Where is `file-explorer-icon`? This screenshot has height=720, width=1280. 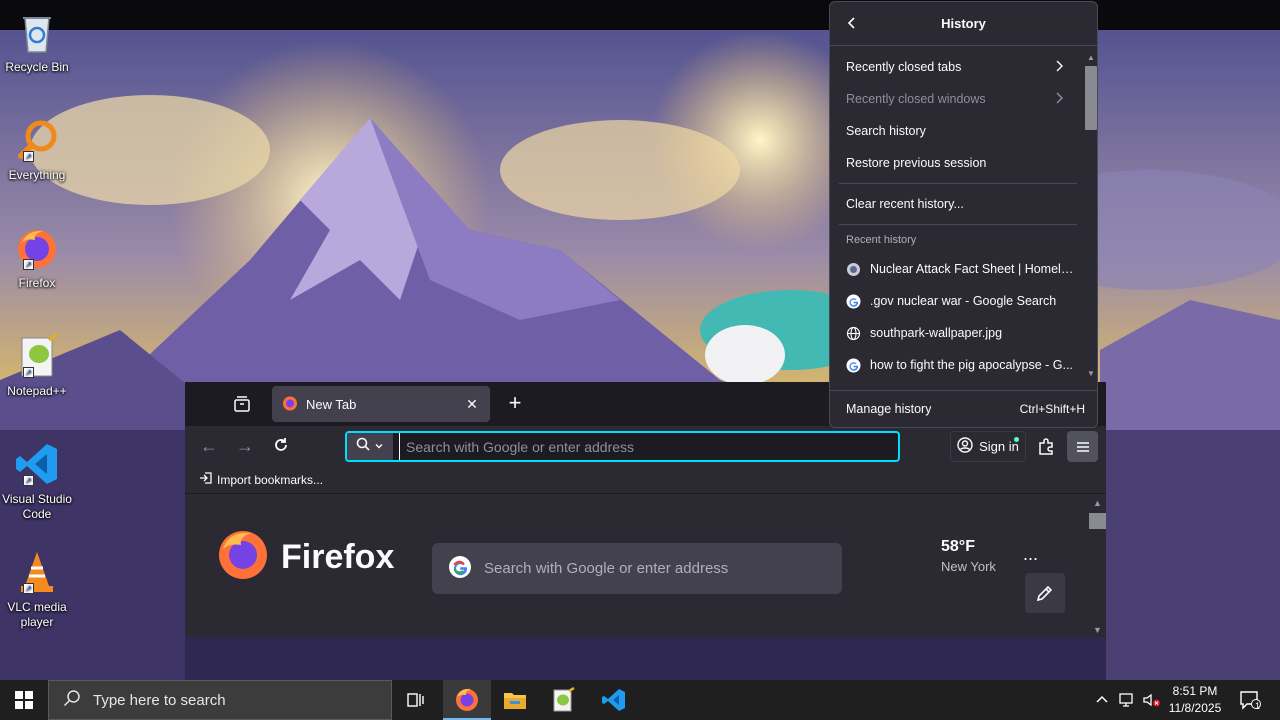
file-explorer-icon is located at coordinates (515, 700).